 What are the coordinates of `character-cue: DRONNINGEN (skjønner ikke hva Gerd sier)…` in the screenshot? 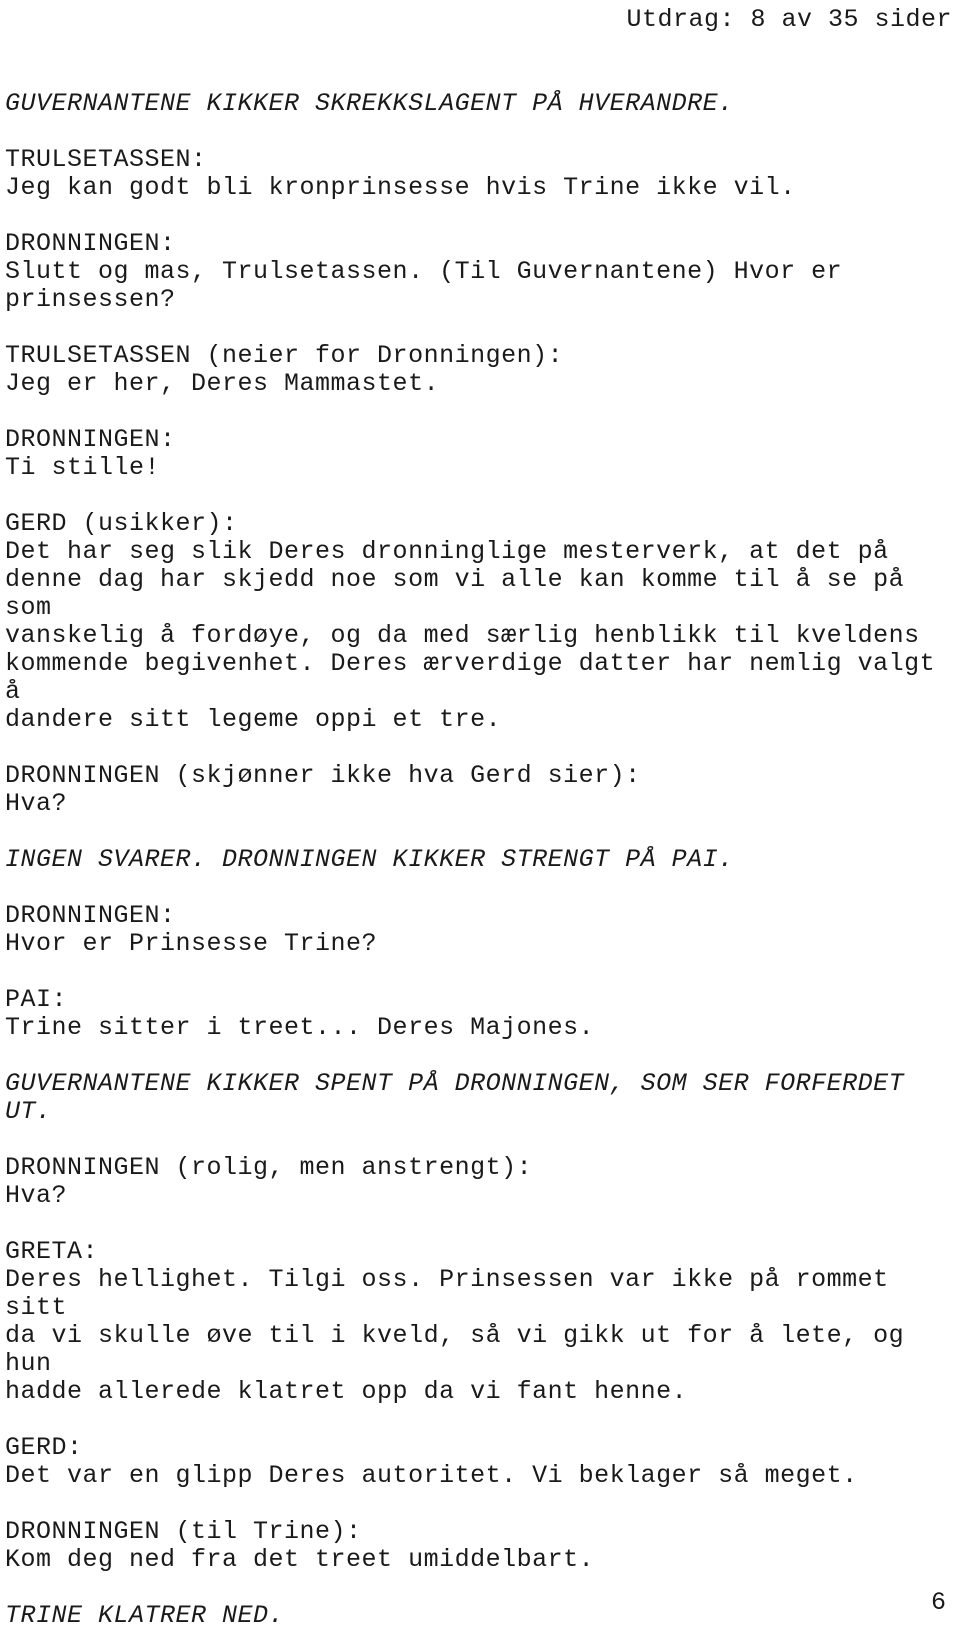 It's located at (323, 775).